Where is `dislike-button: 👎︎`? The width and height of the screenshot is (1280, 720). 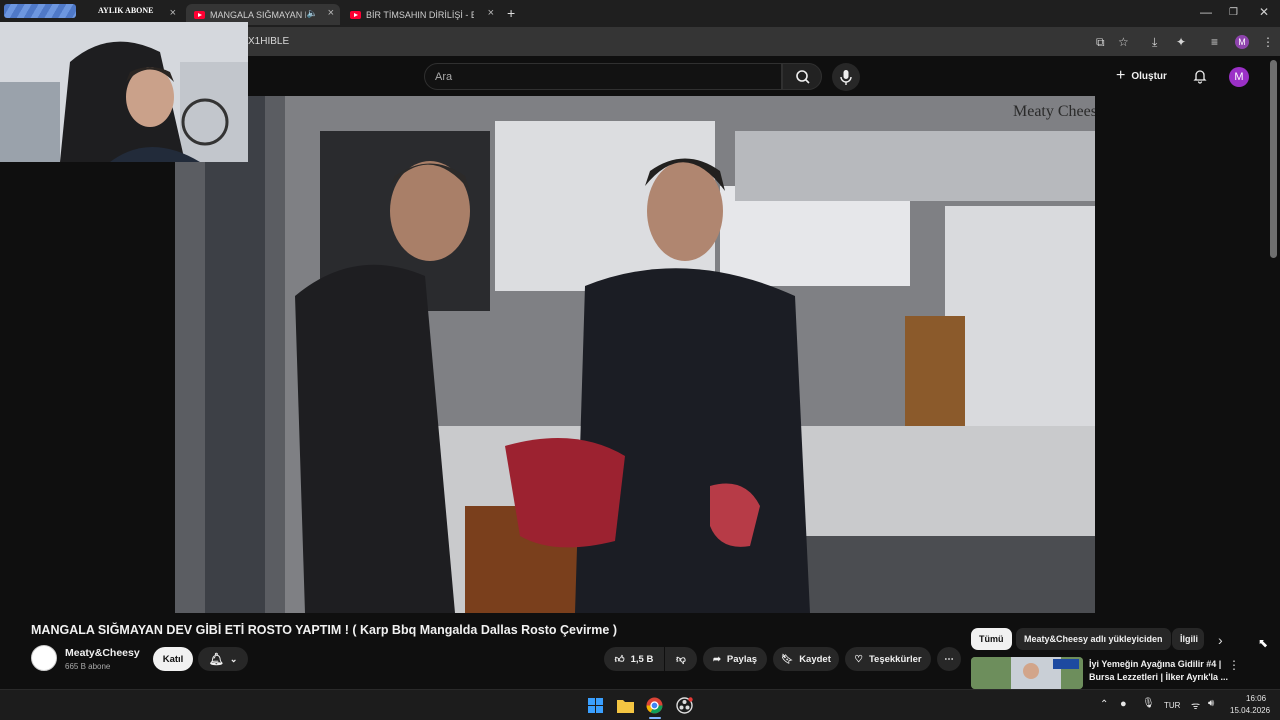 dislike-button: 👎︎ is located at coordinates (681, 659).